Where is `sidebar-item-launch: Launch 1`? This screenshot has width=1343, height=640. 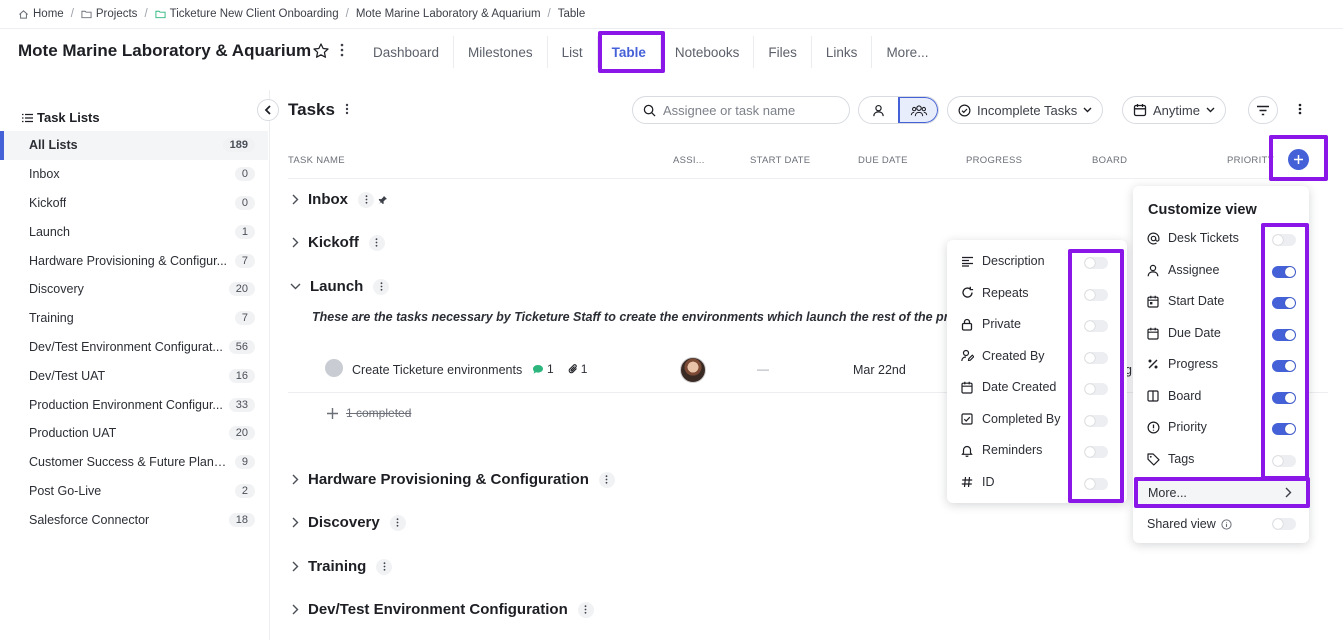 sidebar-item-launch: Launch 1 is located at coordinates (134, 231).